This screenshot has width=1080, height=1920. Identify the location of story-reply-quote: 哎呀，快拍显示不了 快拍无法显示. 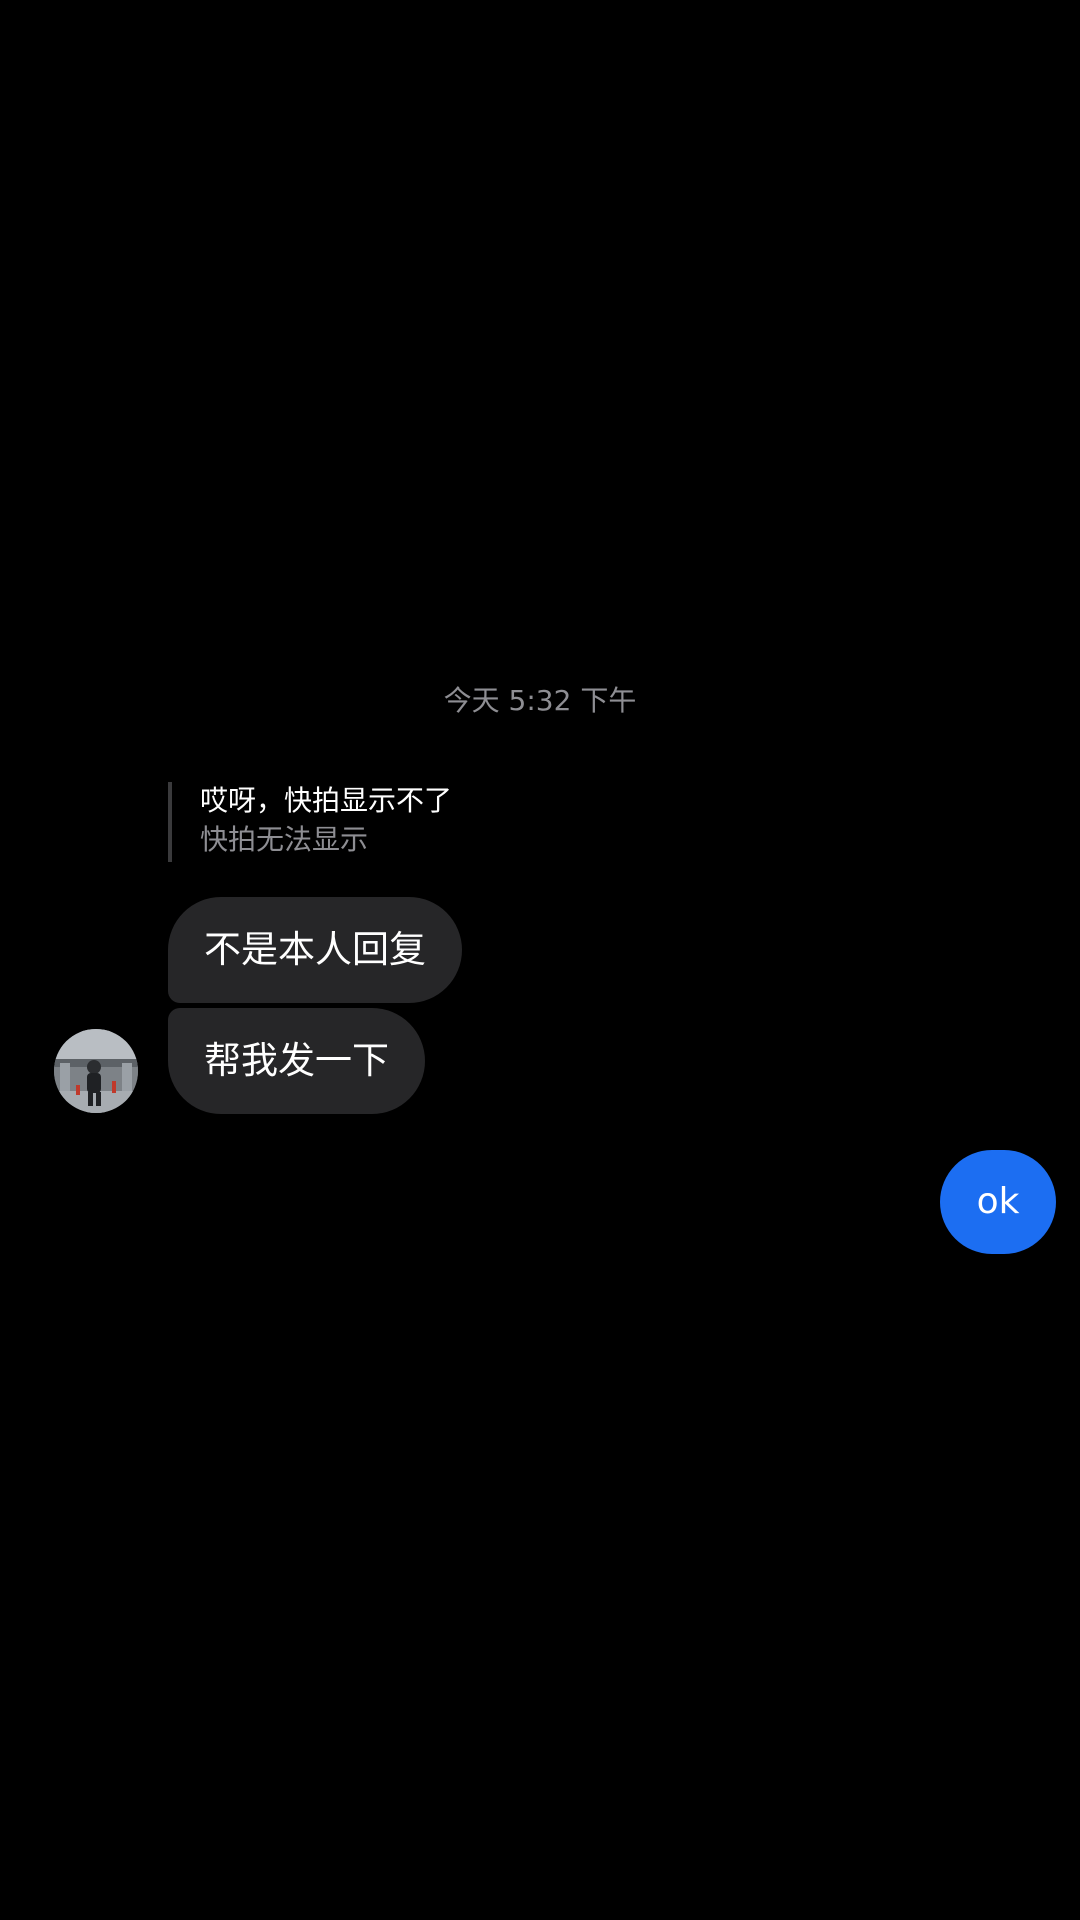
(310, 822).